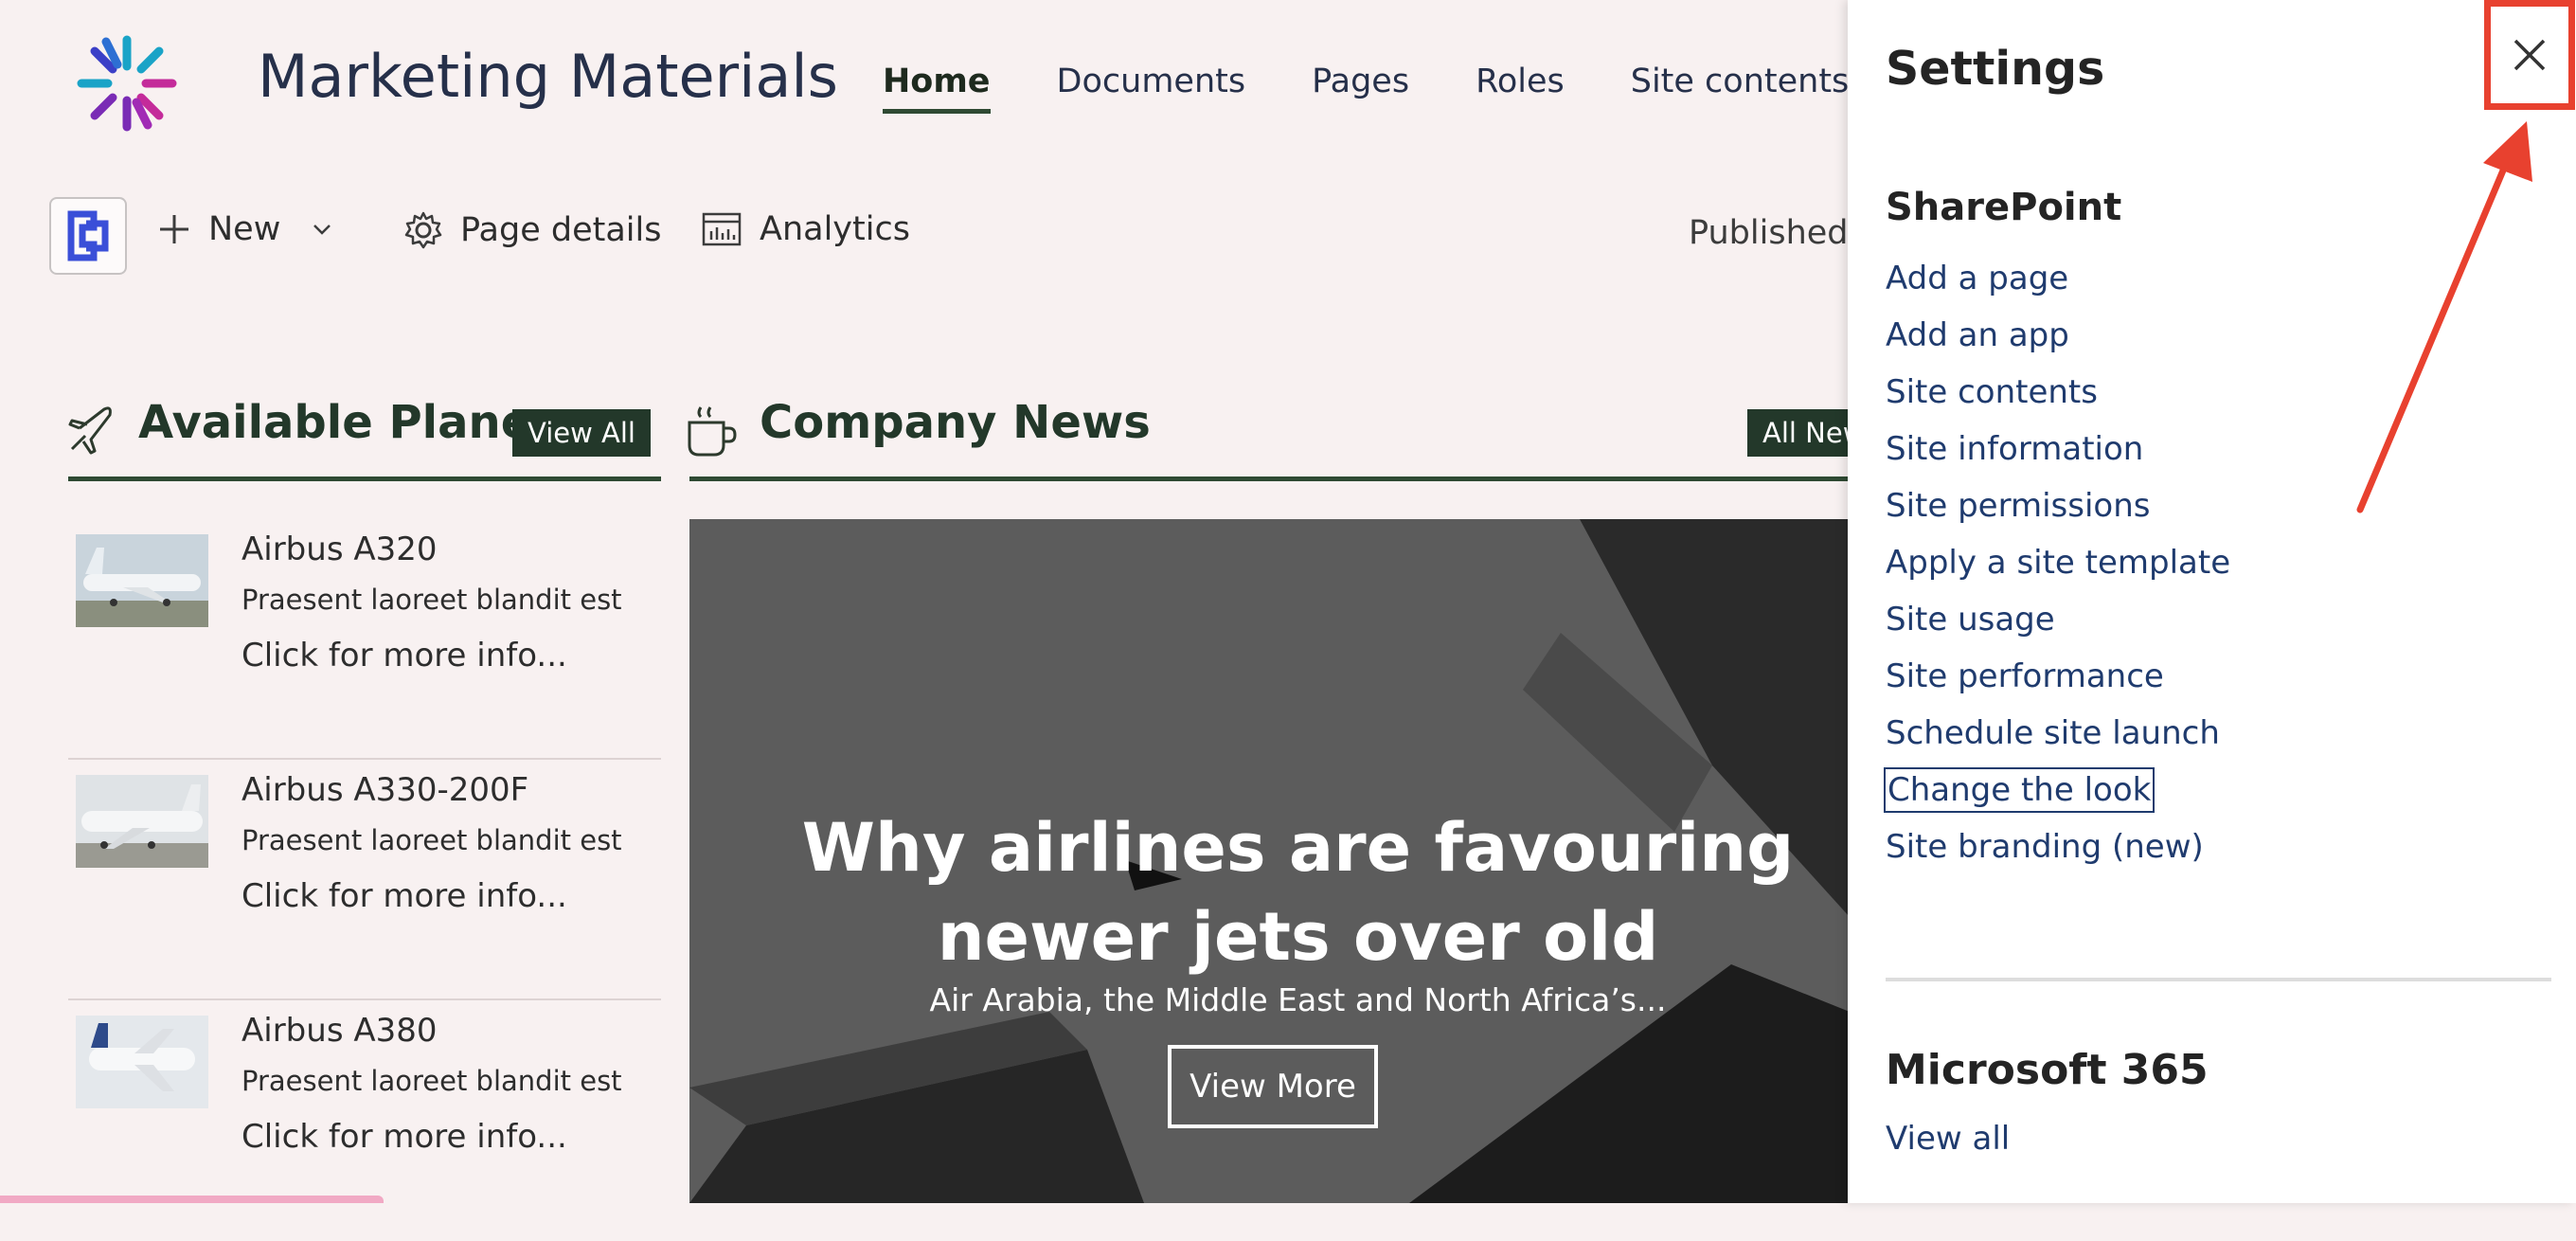 This screenshot has height=1241, width=2576. Describe the element at coordinates (712, 433) in the screenshot. I see `coffee-cup-icon` at that location.